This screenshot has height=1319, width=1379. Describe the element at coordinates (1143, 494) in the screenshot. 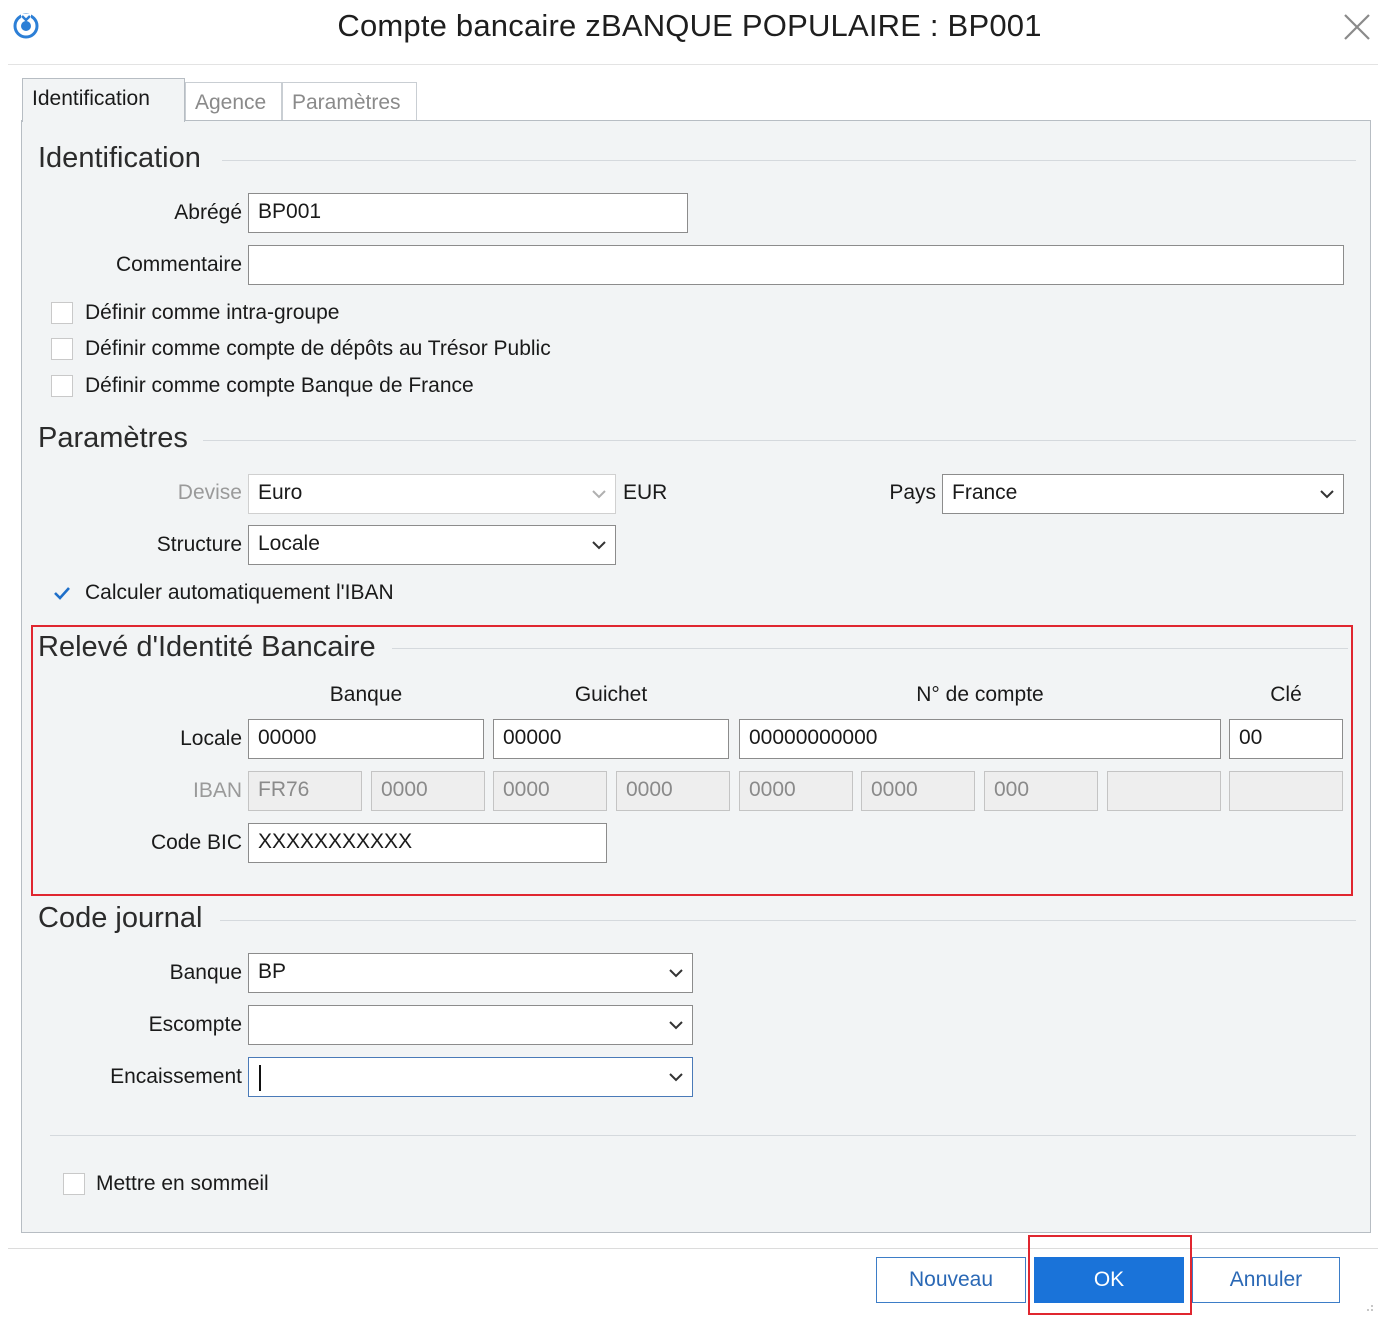

I see `pays-select: France` at that location.